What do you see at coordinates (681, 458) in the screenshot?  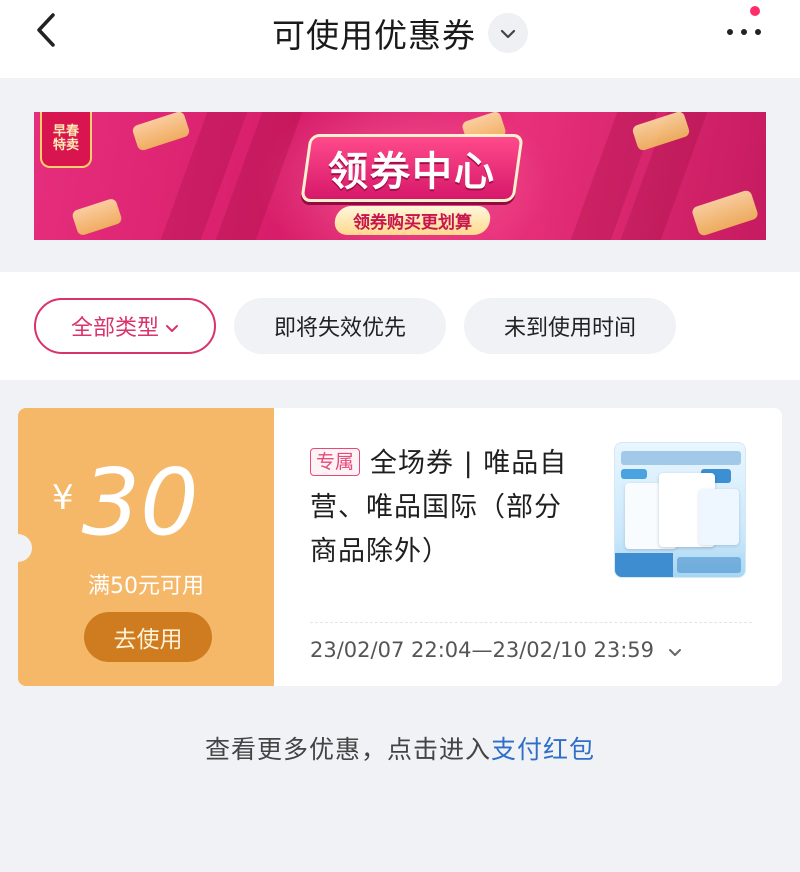 I see `product-banner-strip` at bounding box center [681, 458].